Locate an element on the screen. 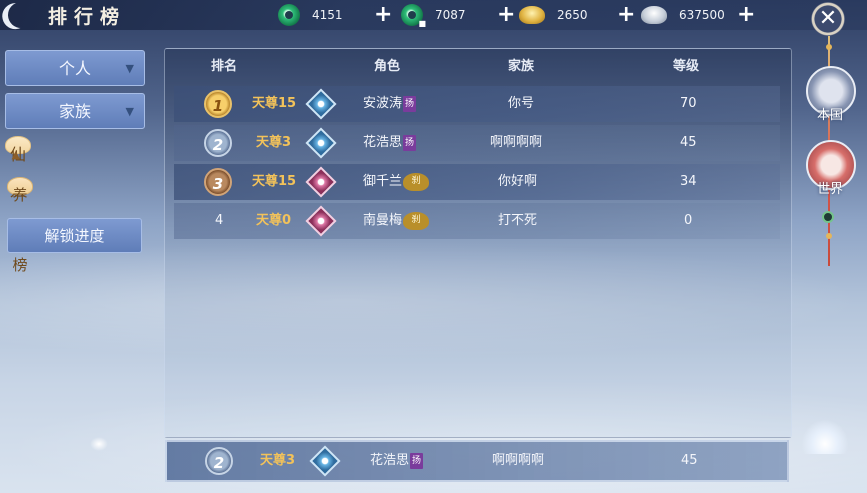 The height and width of the screenshot is (493, 867). bronze-rank-badge: 3 is located at coordinates (218, 182).